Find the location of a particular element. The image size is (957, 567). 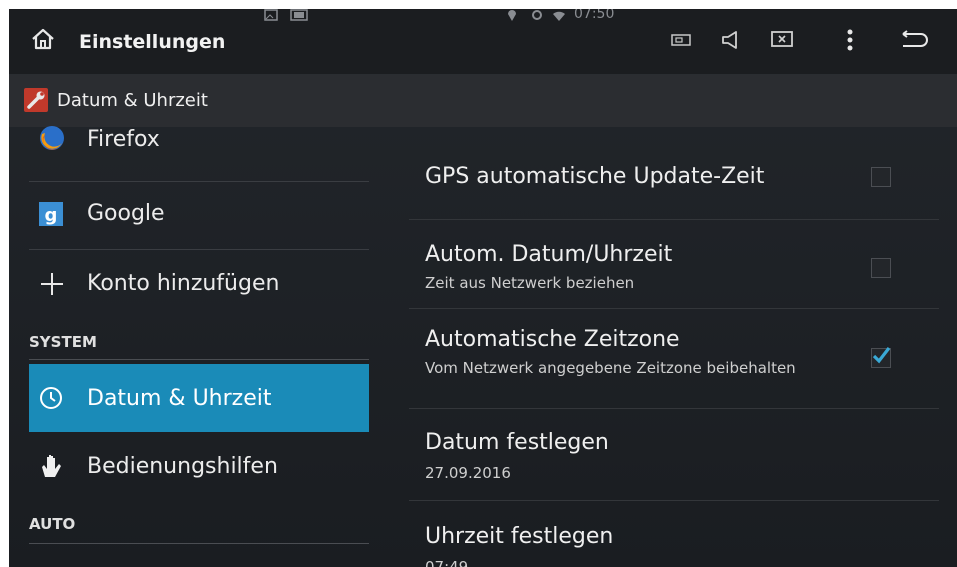

setting-title: Automatische Zeitzone is located at coordinates (552, 339).